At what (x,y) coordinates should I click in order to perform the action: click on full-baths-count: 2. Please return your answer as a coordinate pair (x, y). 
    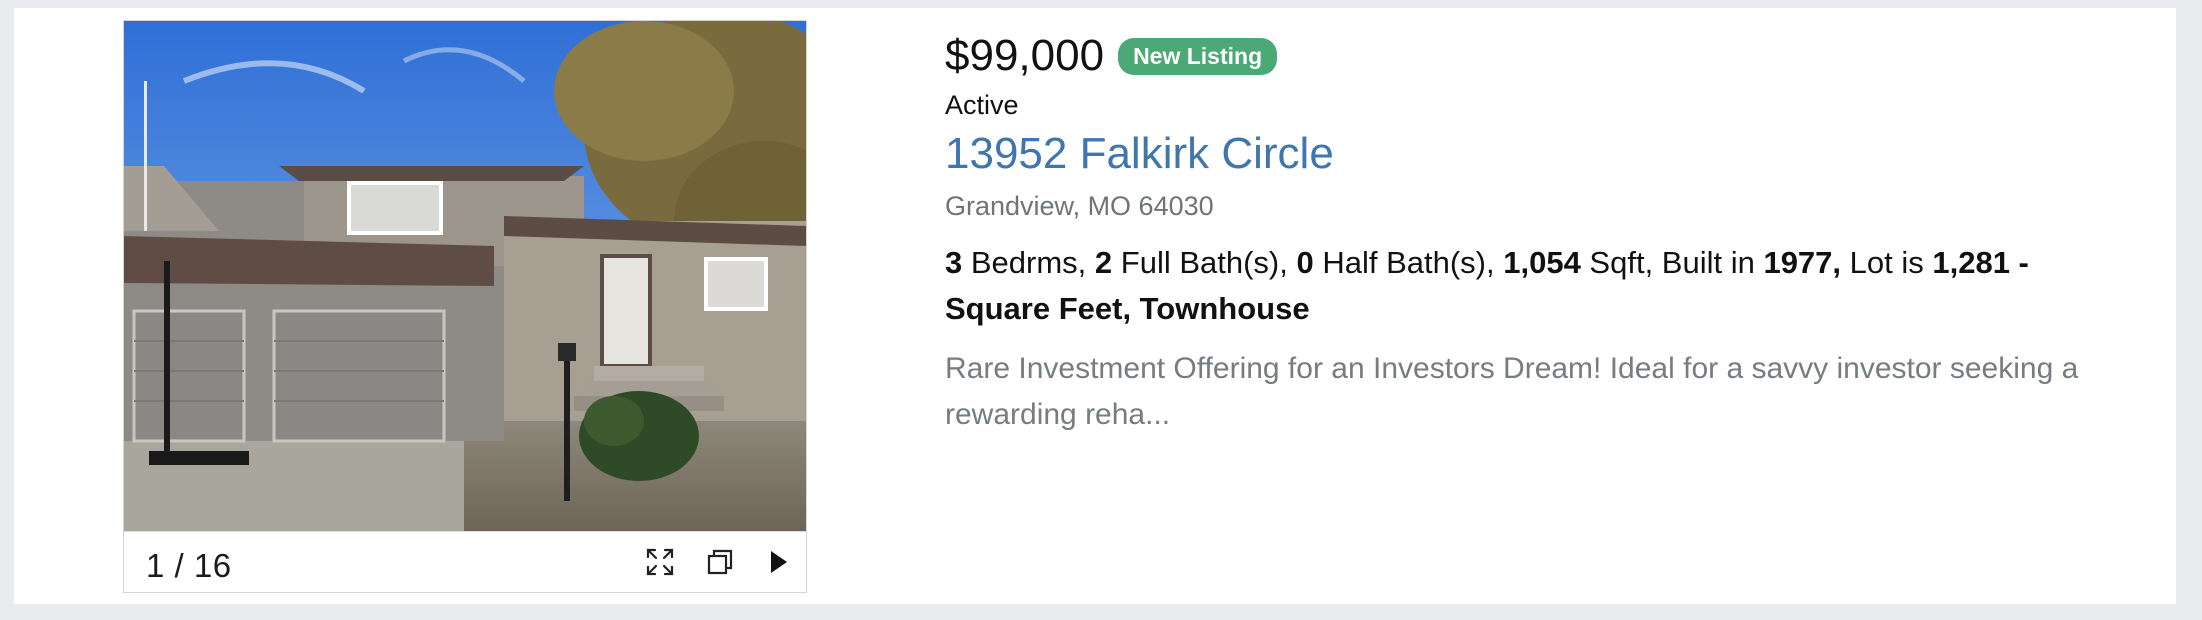
    Looking at the image, I should click on (1103, 262).